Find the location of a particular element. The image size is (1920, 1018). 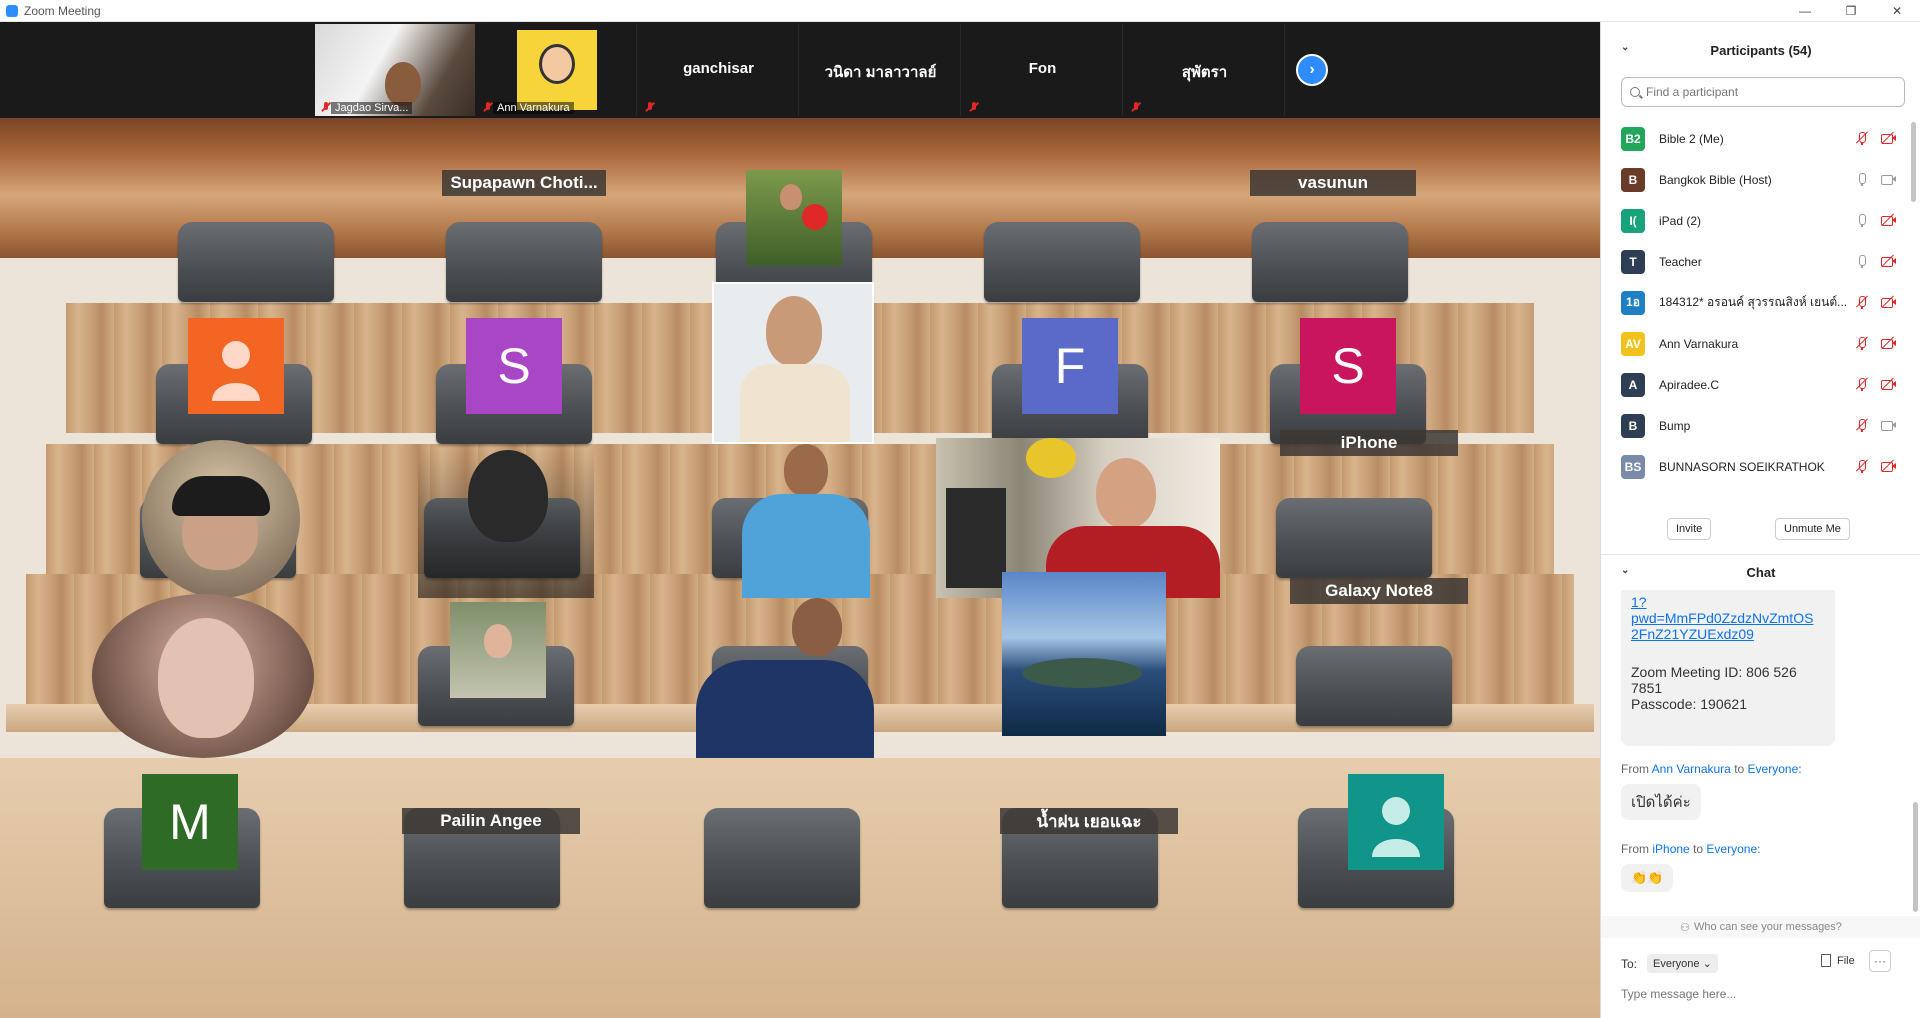

sender-name: iPhone is located at coordinates (1670, 849).